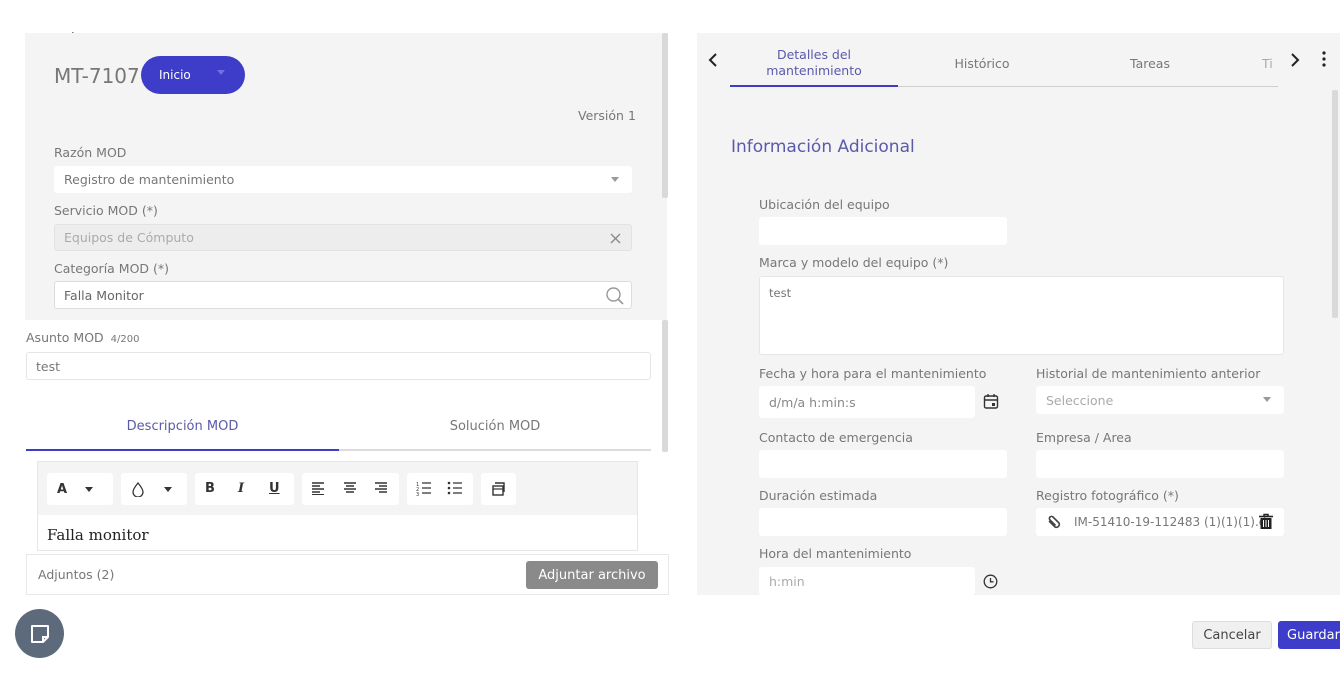 Image resolution: width=1340 pixels, height=678 pixels. What do you see at coordinates (883, 522) in the screenshot?
I see `duracion-input` at bounding box center [883, 522].